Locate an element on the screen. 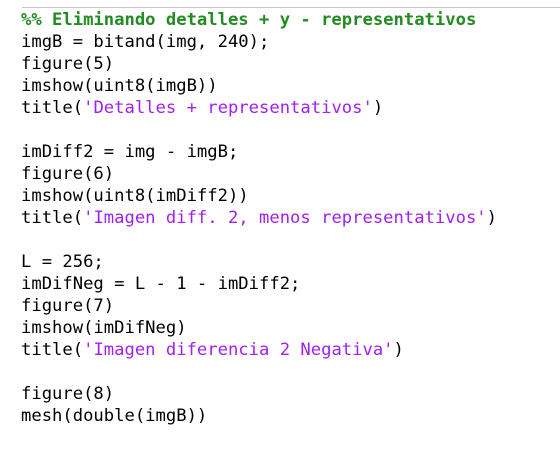 The width and height of the screenshot is (560, 459). code-line: imshow(uint8(imDiff2)) is located at coordinates (259, 196).